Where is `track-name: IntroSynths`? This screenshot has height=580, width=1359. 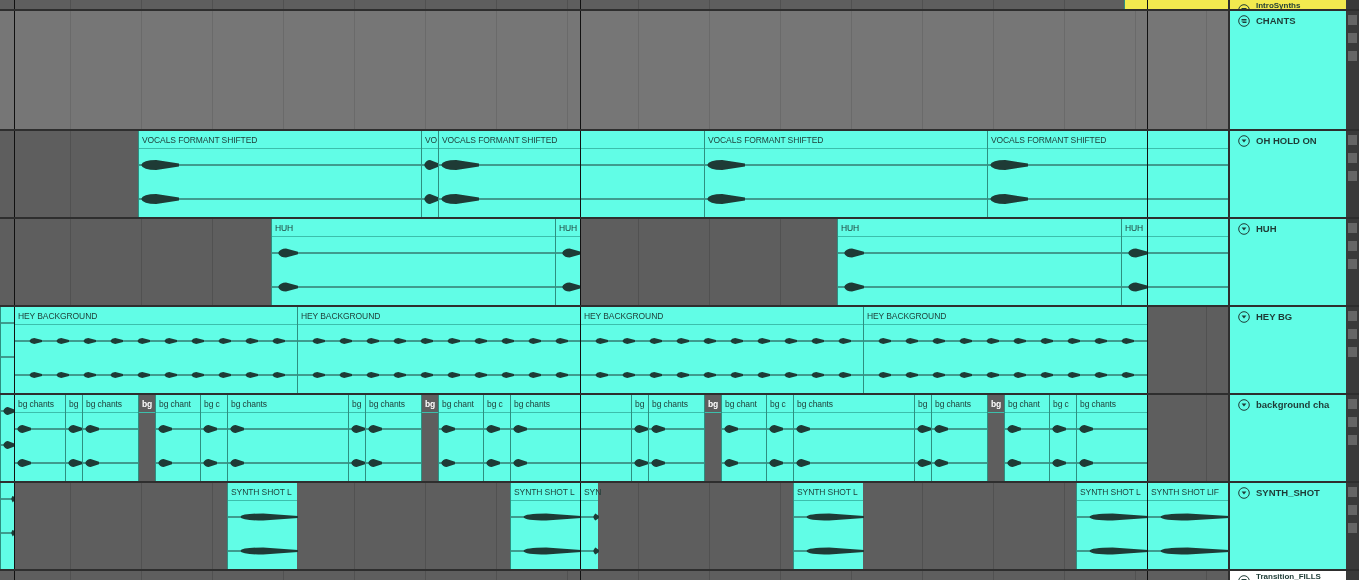 track-name: IntroSynths is located at coordinates (1278, 5).